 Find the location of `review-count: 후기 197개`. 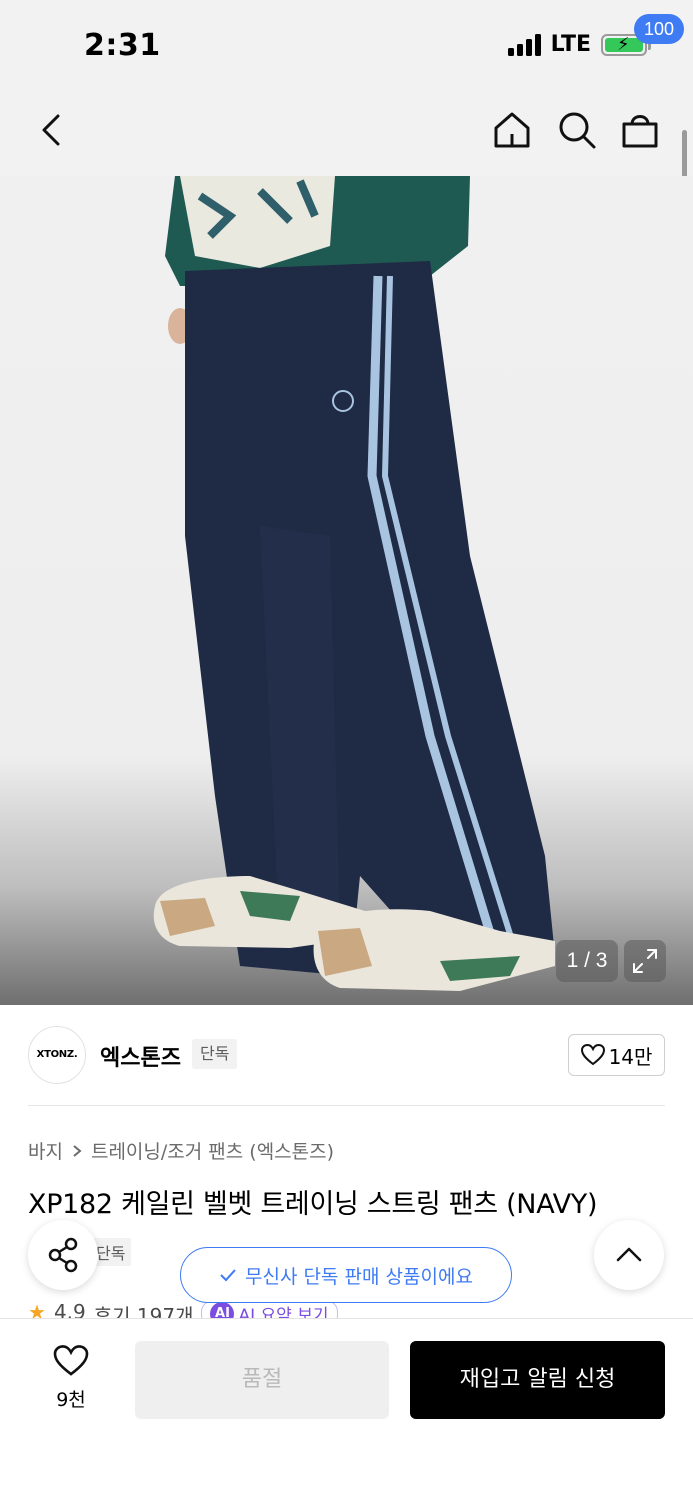

review-count: 후기 197개 is located at coordinates (144, 1310).